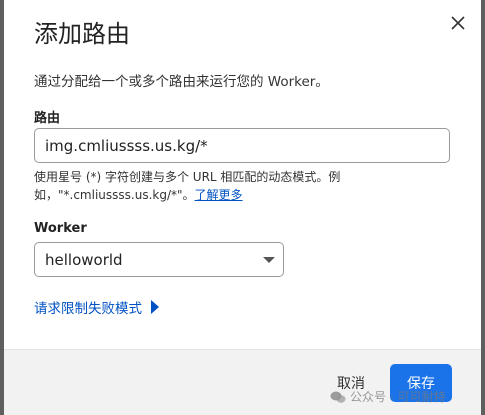  Describe the element at coordinates (219, 195) in the screenshot. I see `learn-more-link: 了解更多` at that location.